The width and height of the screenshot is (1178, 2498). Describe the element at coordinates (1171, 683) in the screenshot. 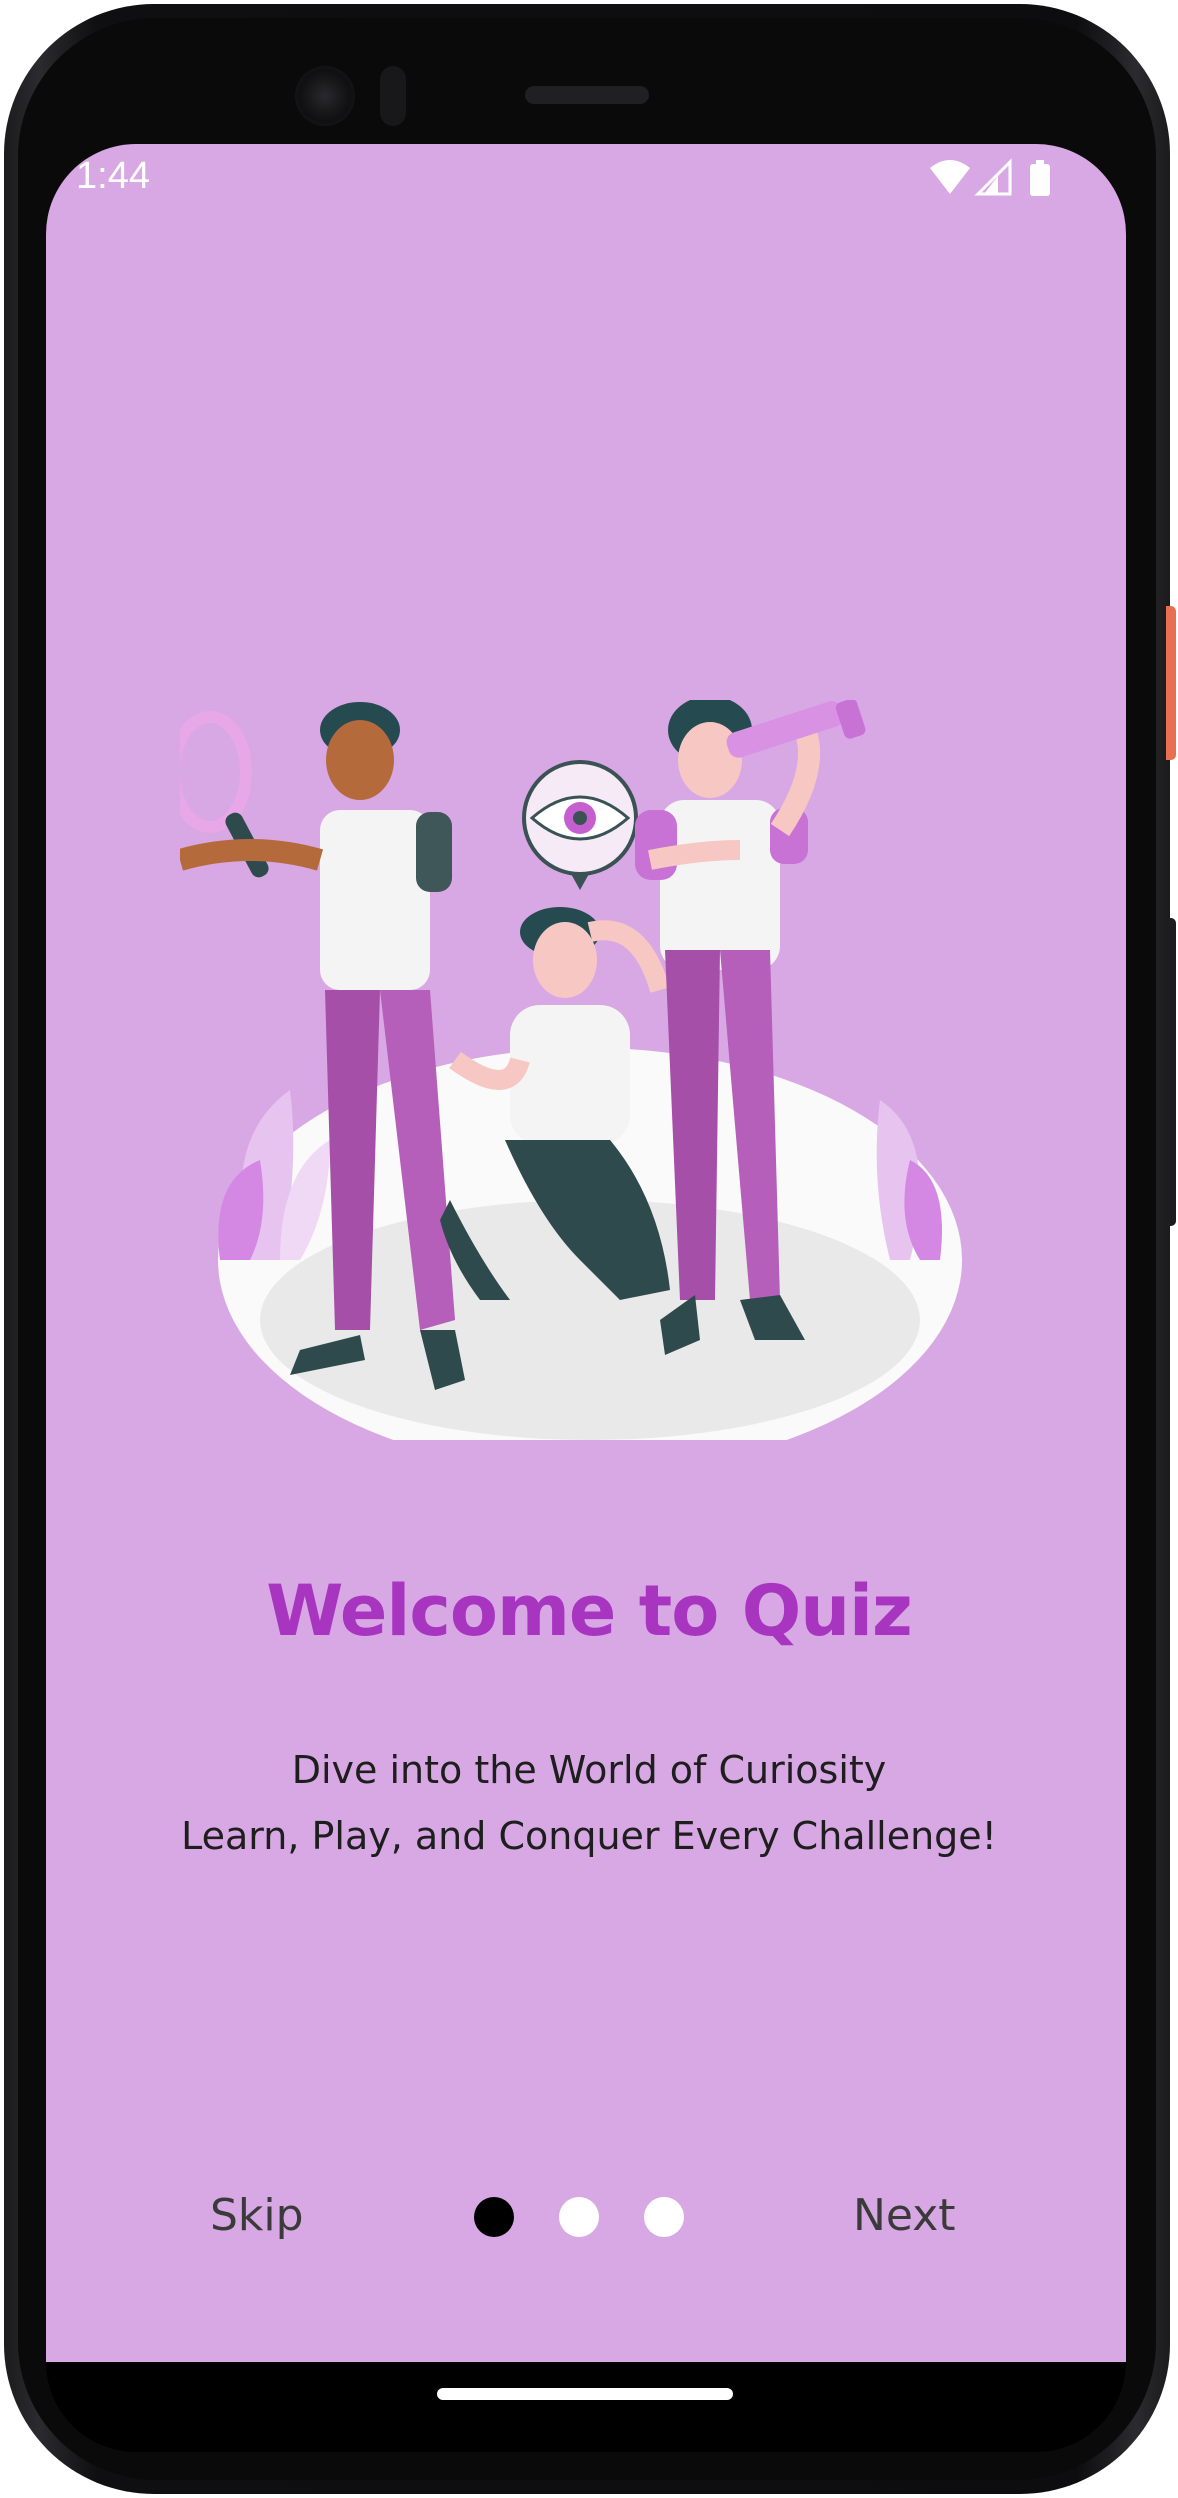

I see `power-button` at that location.